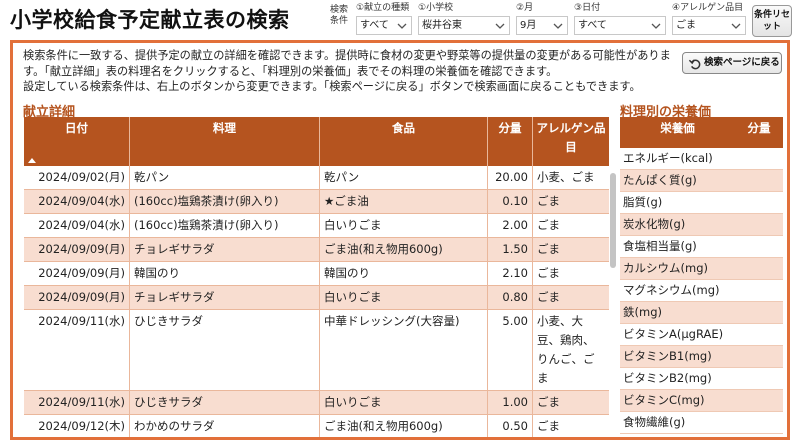  Describe the element at coordinates (701, 313) in the screenshot. I see `nutrient-row: 鉄(mg)` at that location.